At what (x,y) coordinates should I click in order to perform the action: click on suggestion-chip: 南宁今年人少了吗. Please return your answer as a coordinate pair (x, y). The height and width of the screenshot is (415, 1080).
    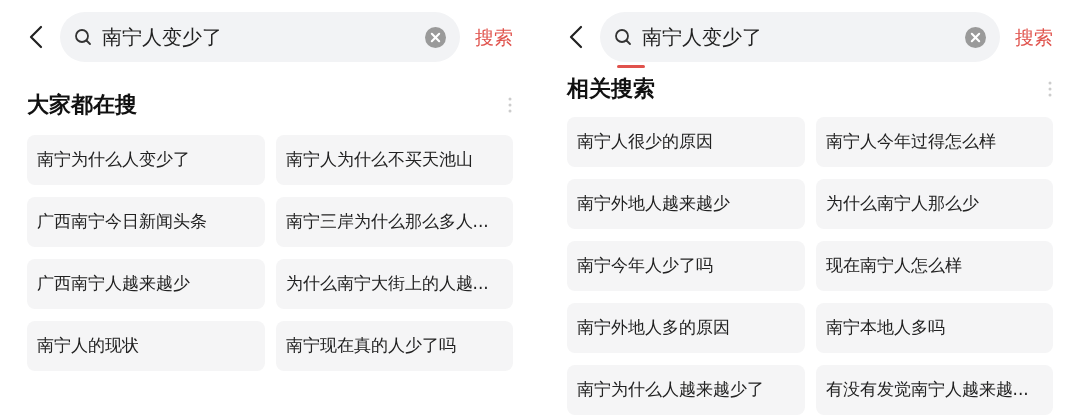
    Looking at the image, I should click on (686, 266).